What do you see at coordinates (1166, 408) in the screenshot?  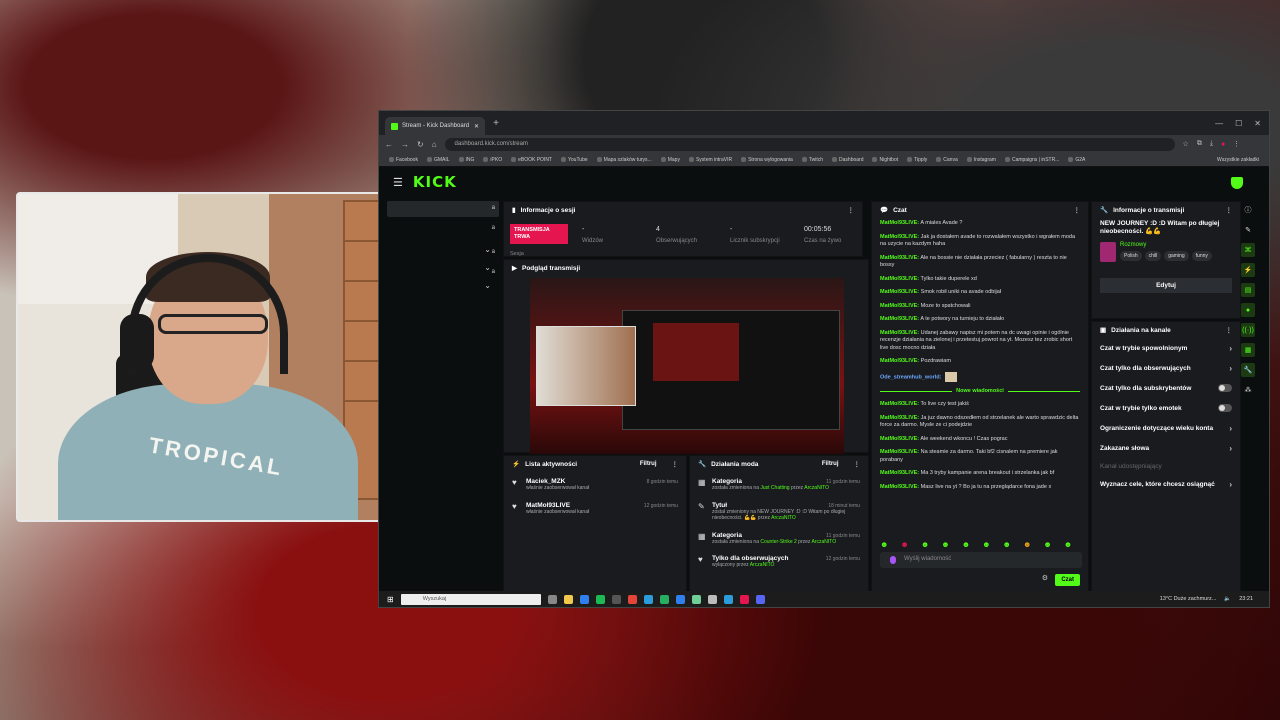 I see `channel-action-item: Czat w trybie tylko emotek` at bounding box center [1166, 408].